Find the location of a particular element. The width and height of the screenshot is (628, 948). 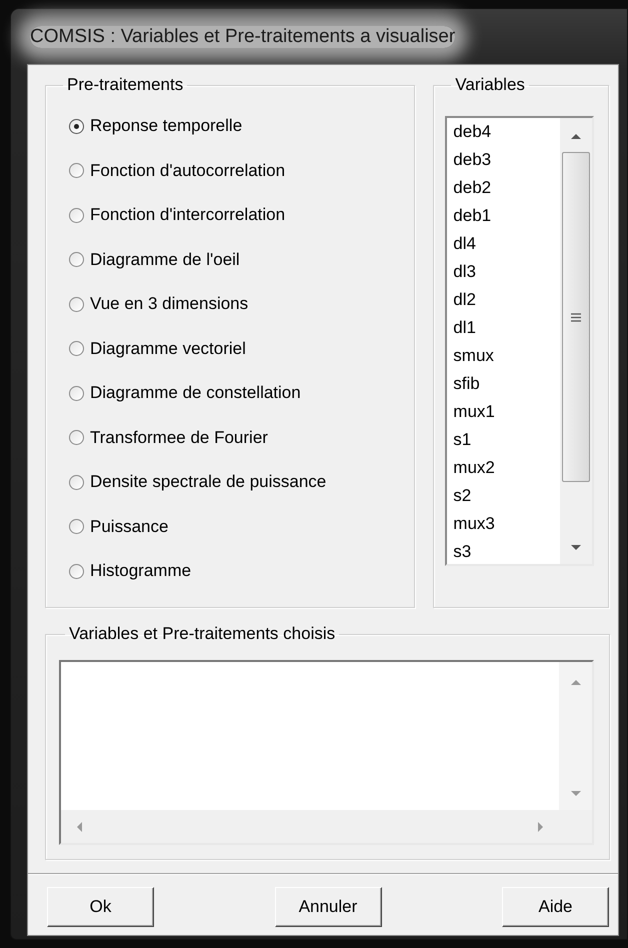

window-title: COMSIS : Variables et Pre-traitements a visualiser is located at coordinates (243, 37).